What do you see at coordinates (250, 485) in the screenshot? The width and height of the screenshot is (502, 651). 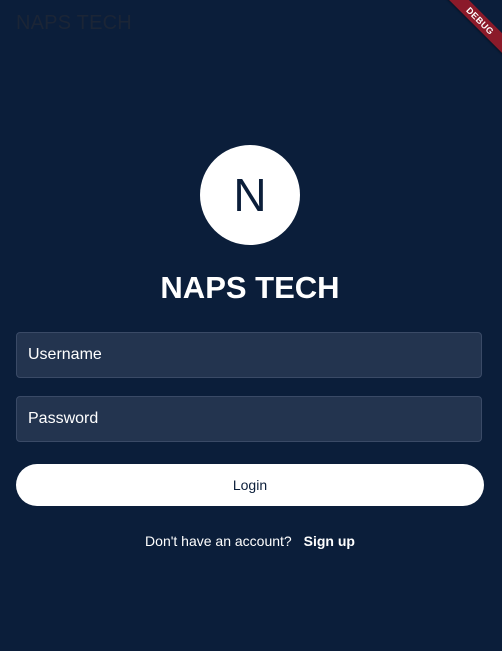 I see `login-button: Login` at bounding box center [250, 485].